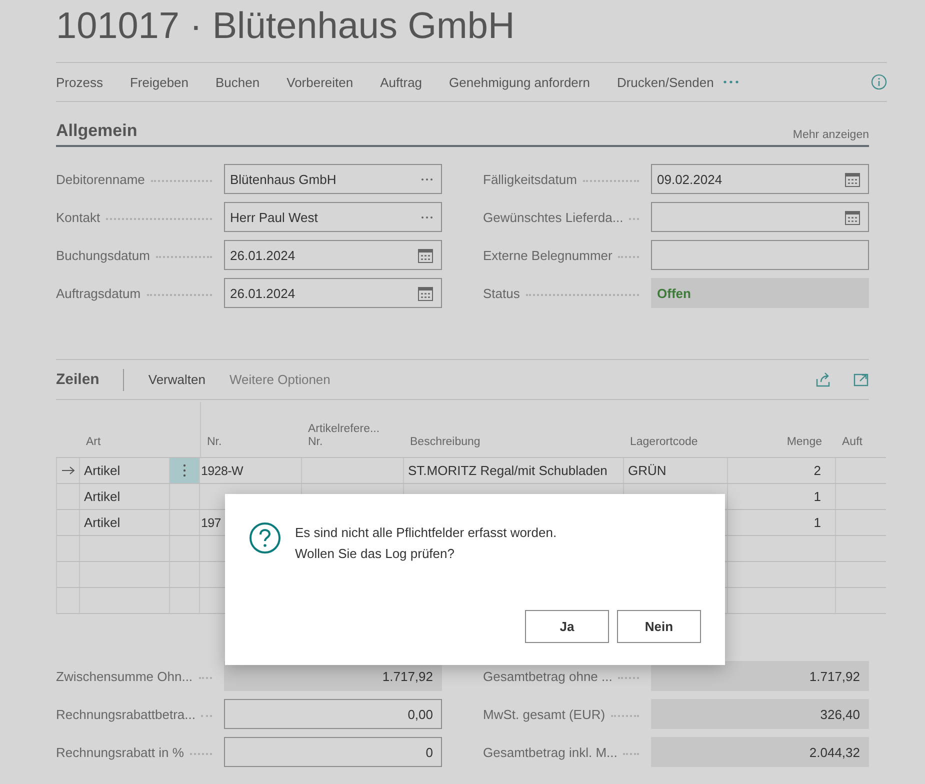  I want to click on column-header: Art, so click(125, 446).